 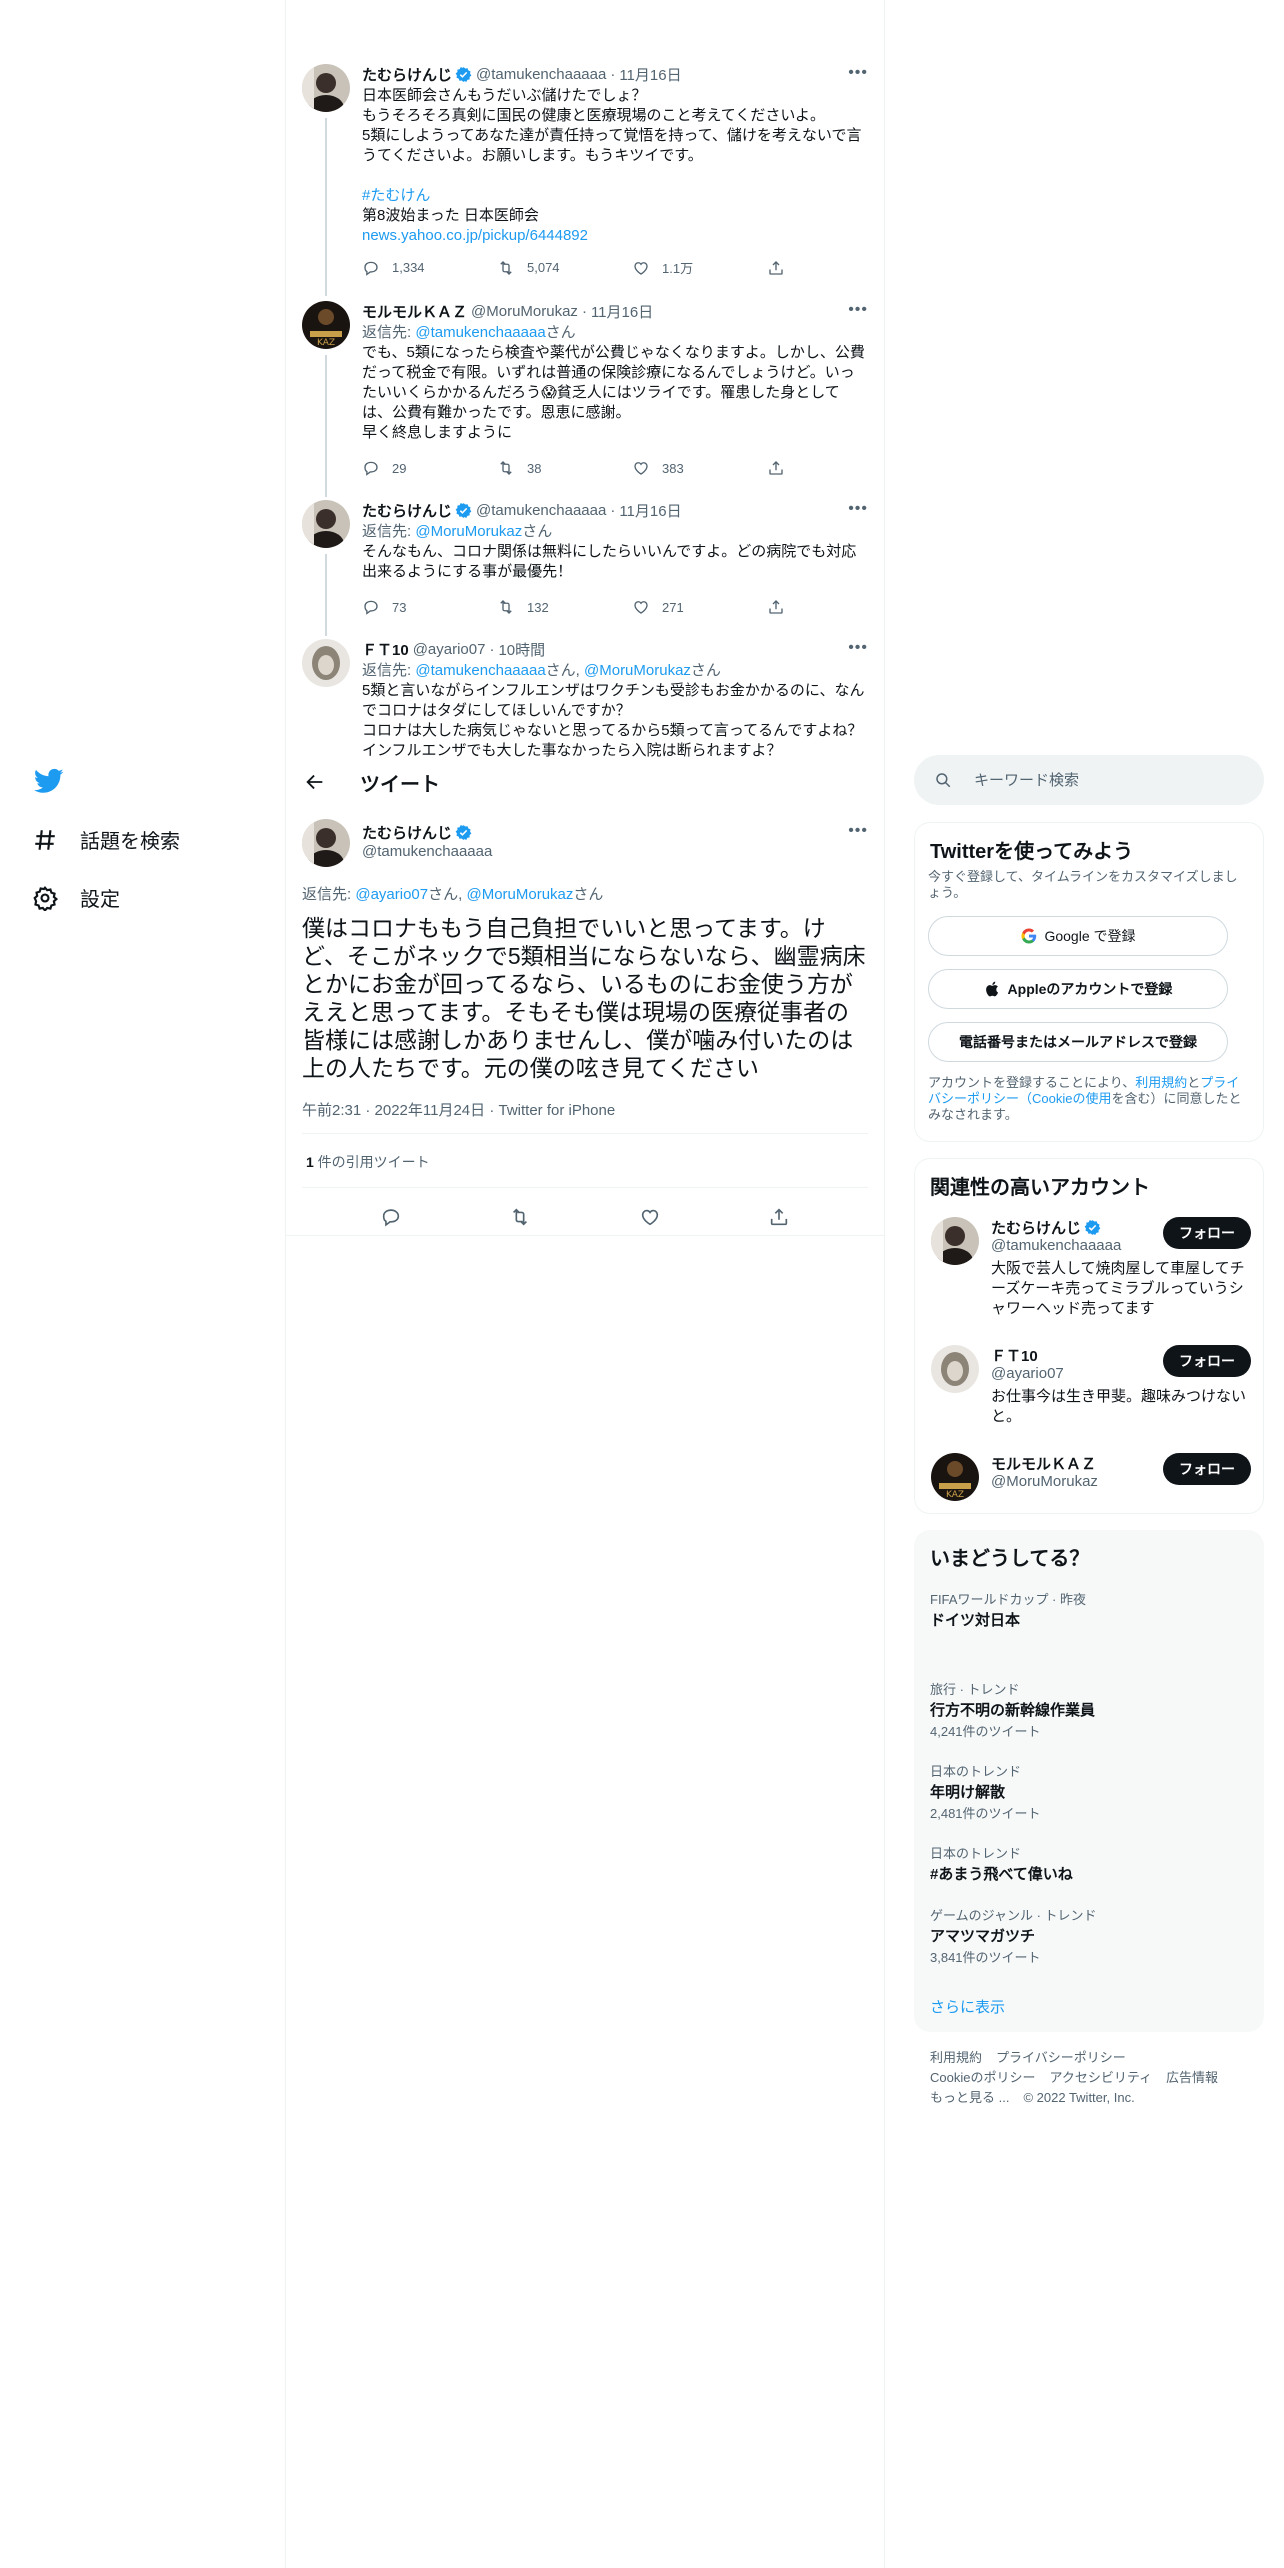 I want to click on heart-icon, so click(x=650, y=1217).